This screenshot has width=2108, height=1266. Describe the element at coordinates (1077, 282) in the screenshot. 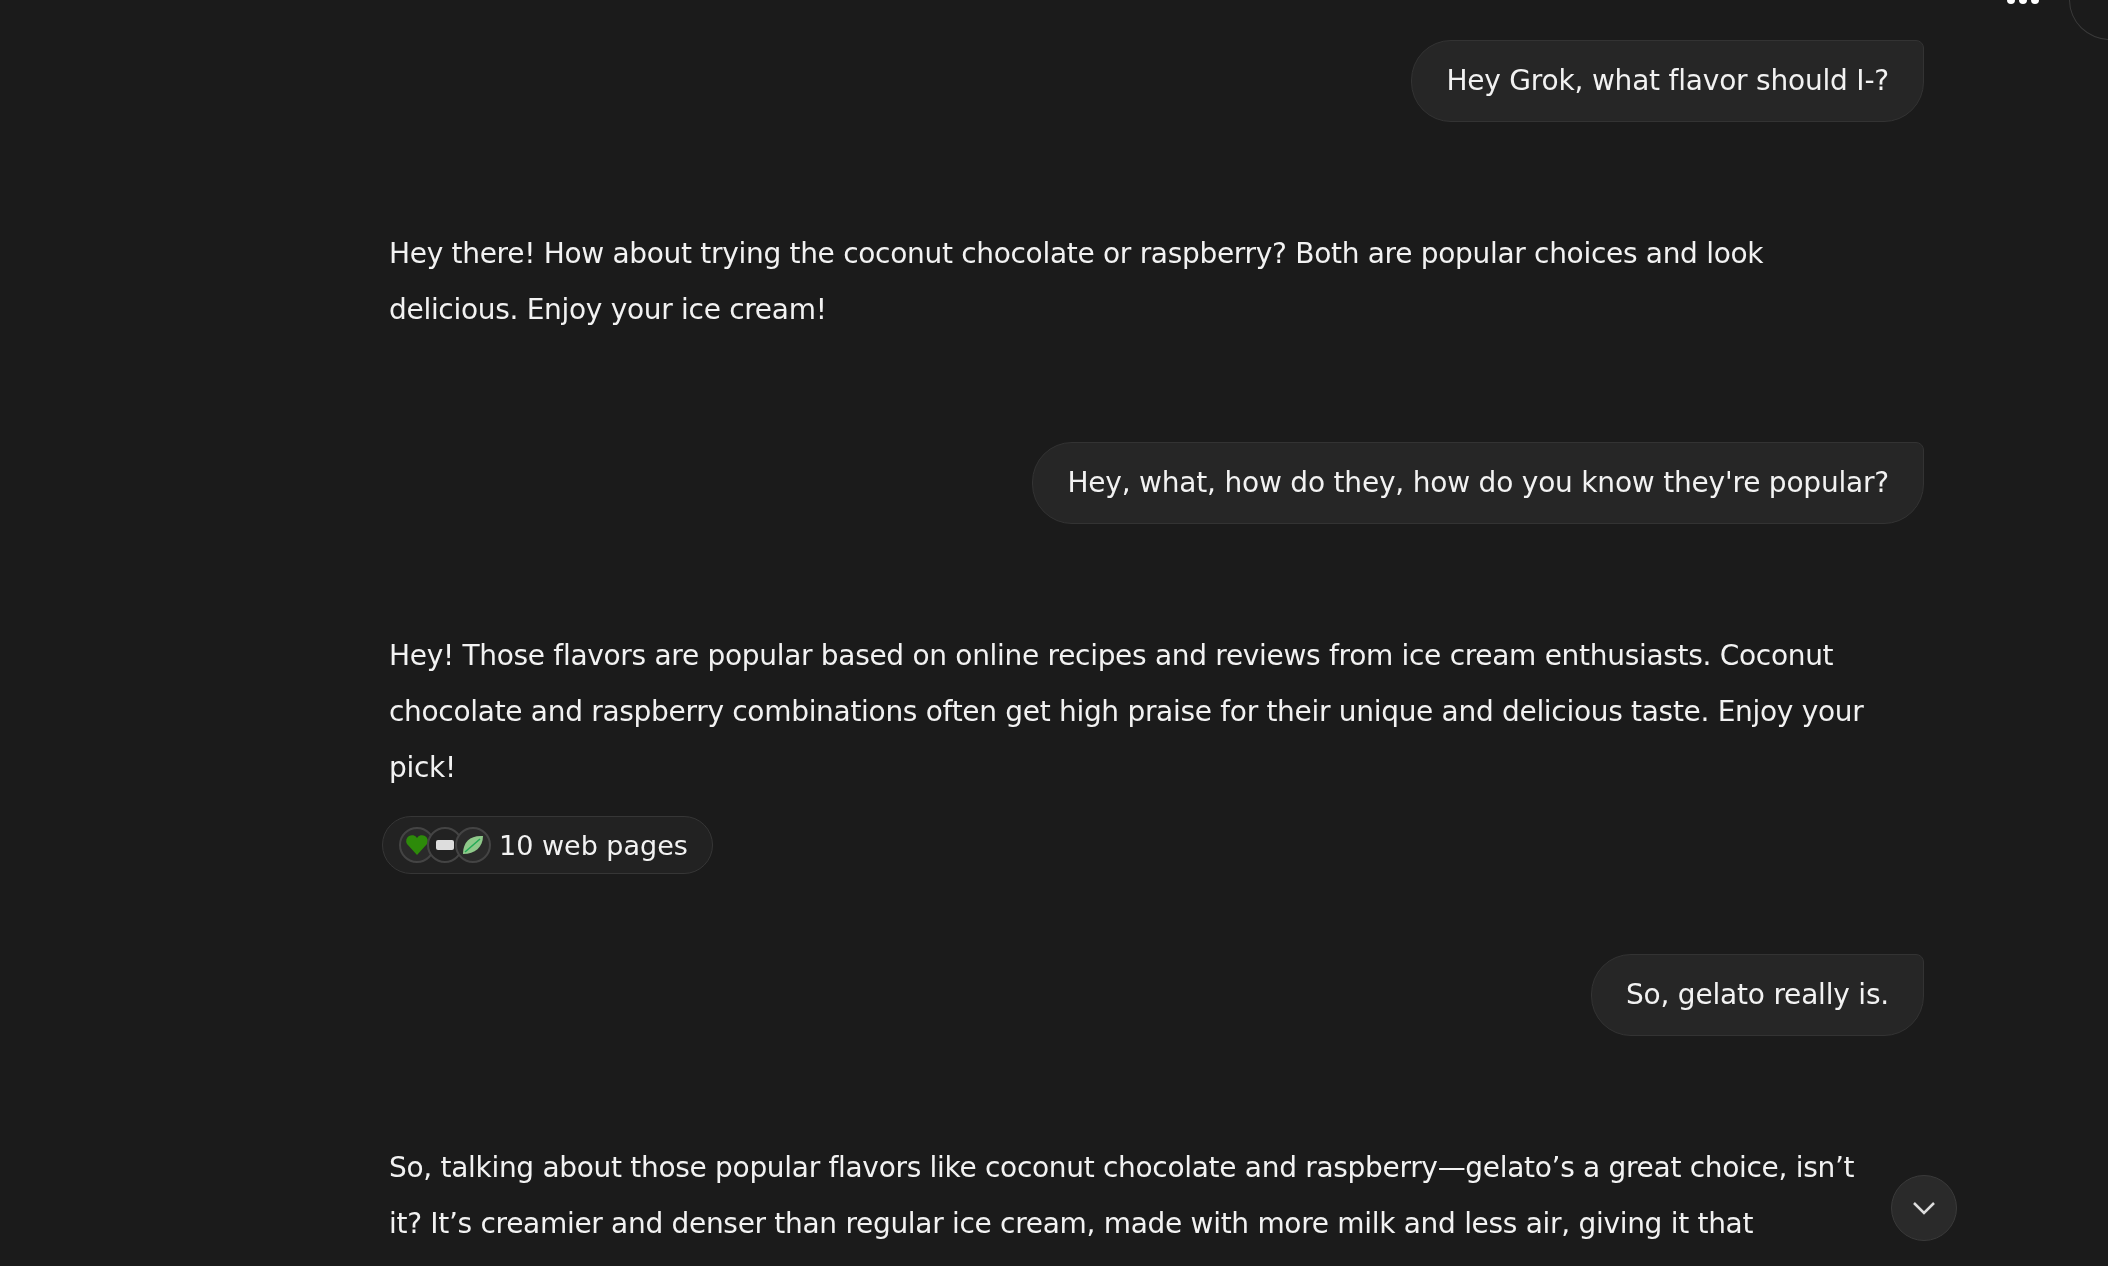

I see `assistant-message: Hey there! How about trying the coconut chocolate or raspberry? Both are popular choices and look delicious. Enjoy your ice cream!` at that location.